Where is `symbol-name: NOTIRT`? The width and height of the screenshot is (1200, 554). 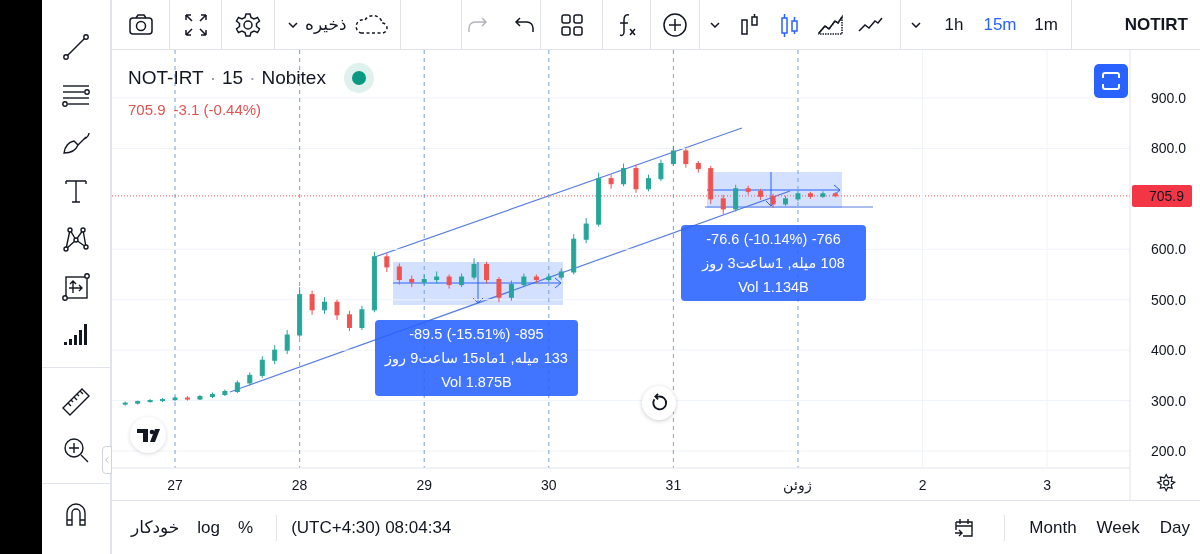
symbol-name: NOTIRT is located at coordinates (1156, 24).